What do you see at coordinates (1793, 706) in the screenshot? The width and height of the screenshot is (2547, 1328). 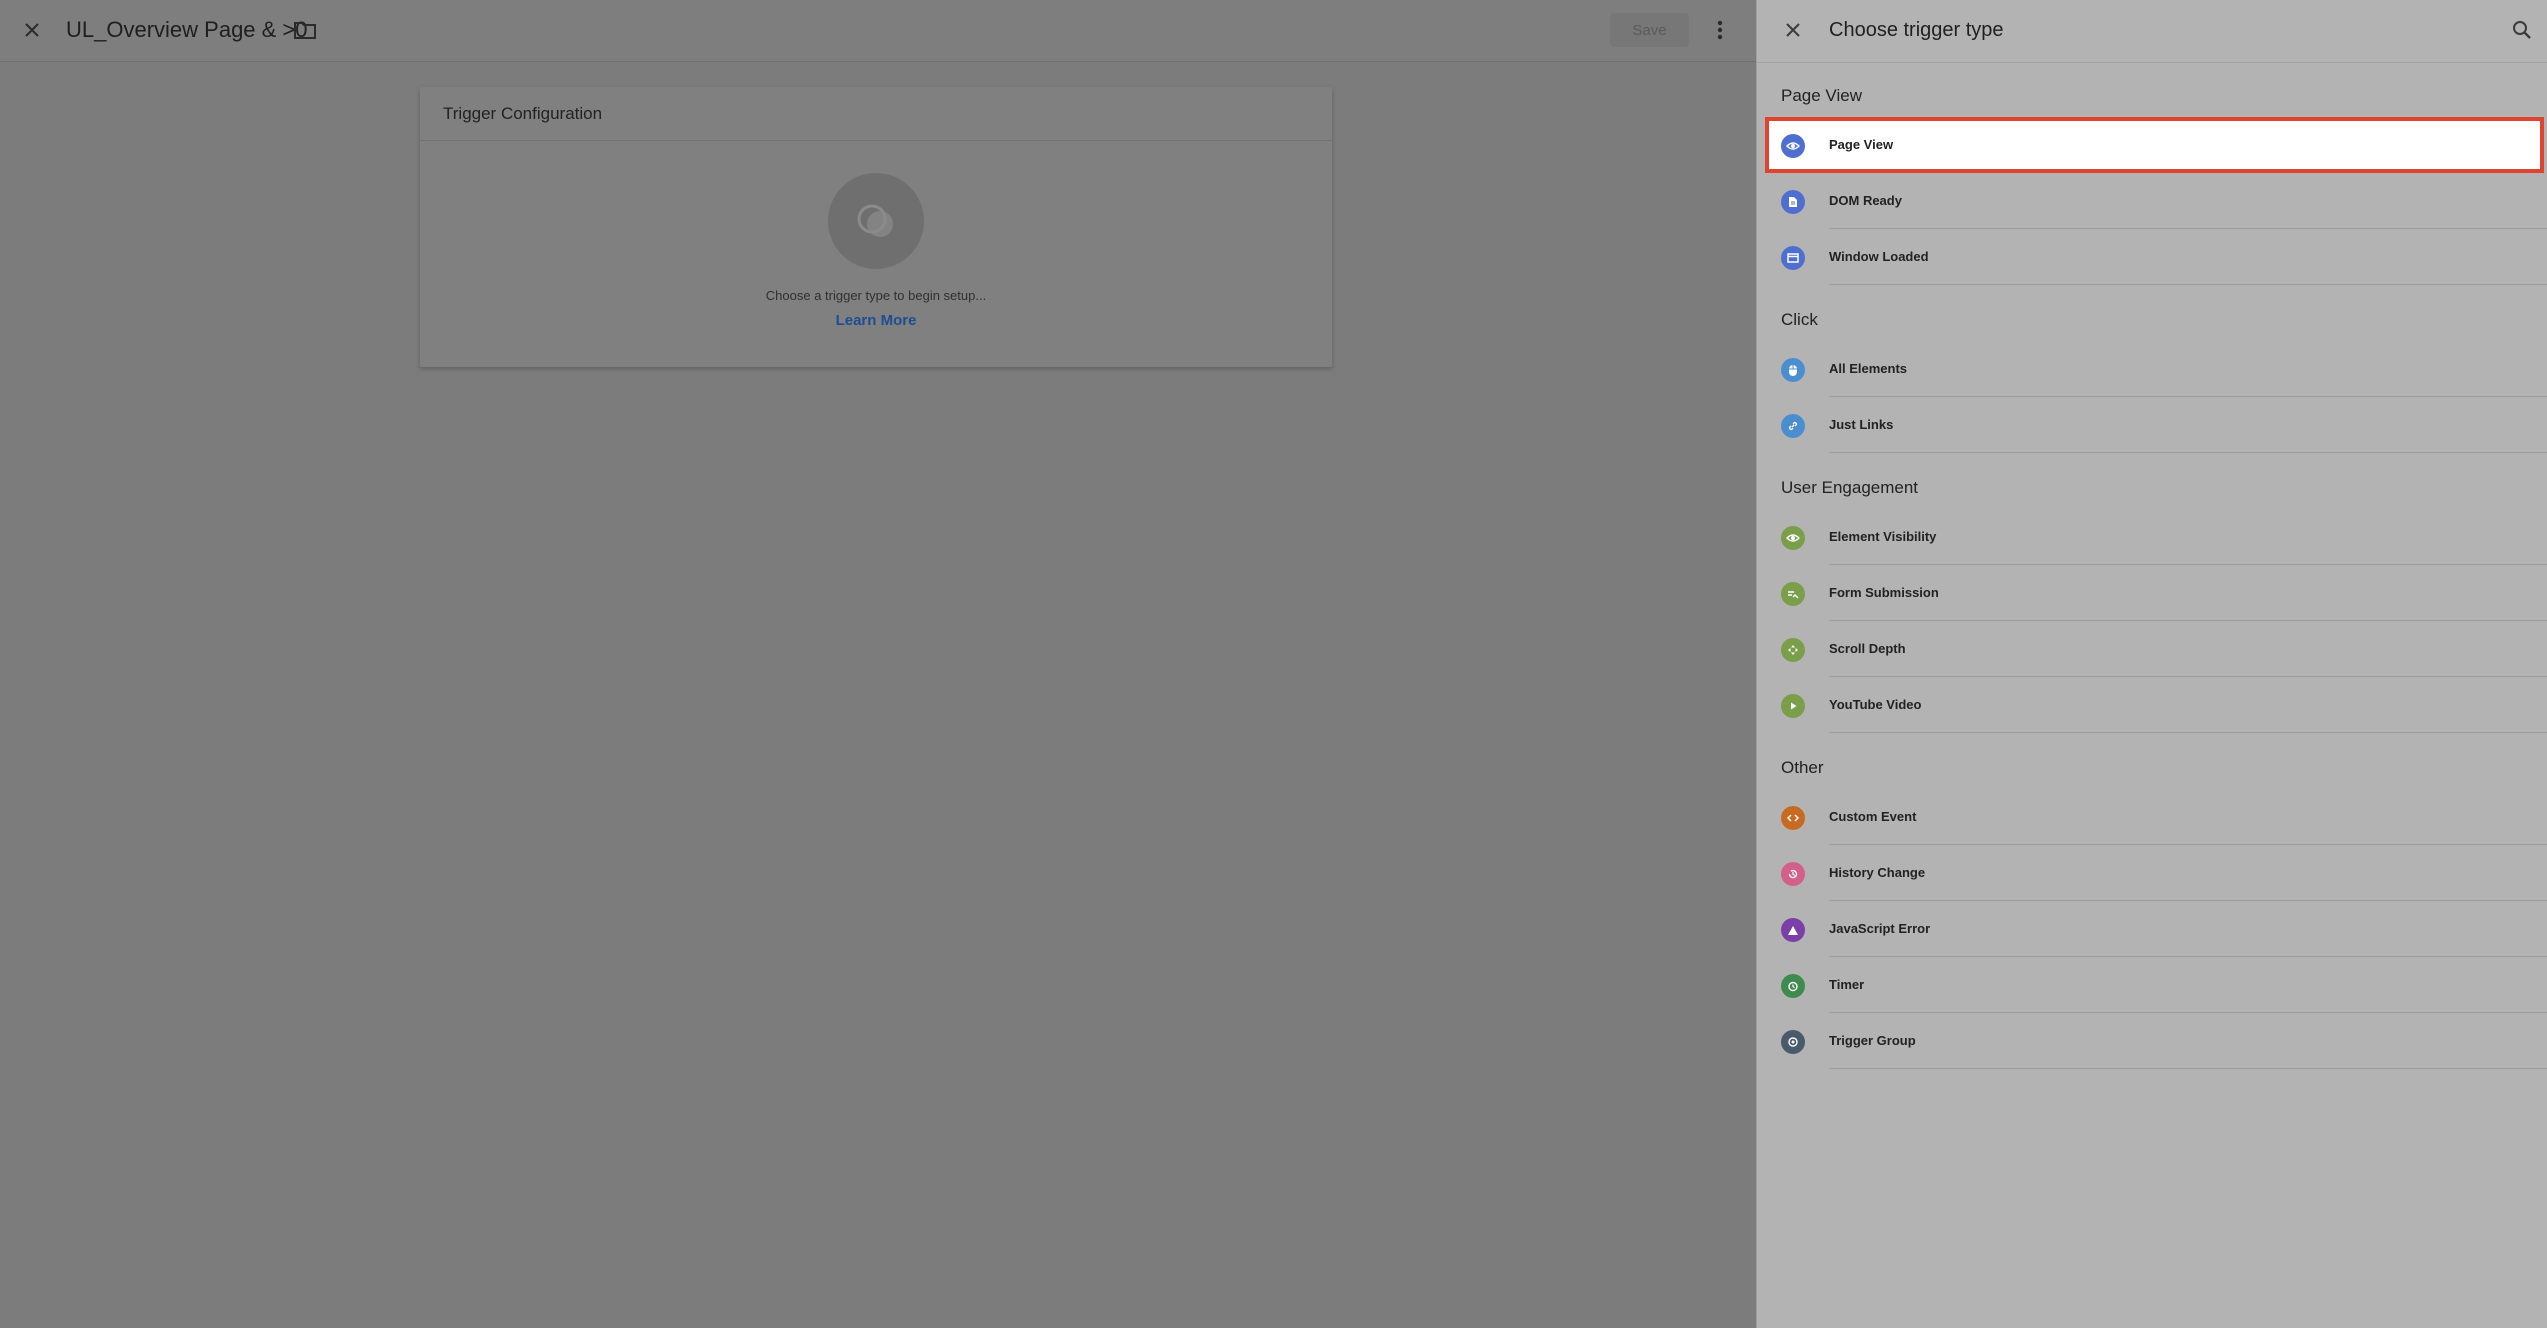 I see `play-icon` at bounding box center [1793, 706].